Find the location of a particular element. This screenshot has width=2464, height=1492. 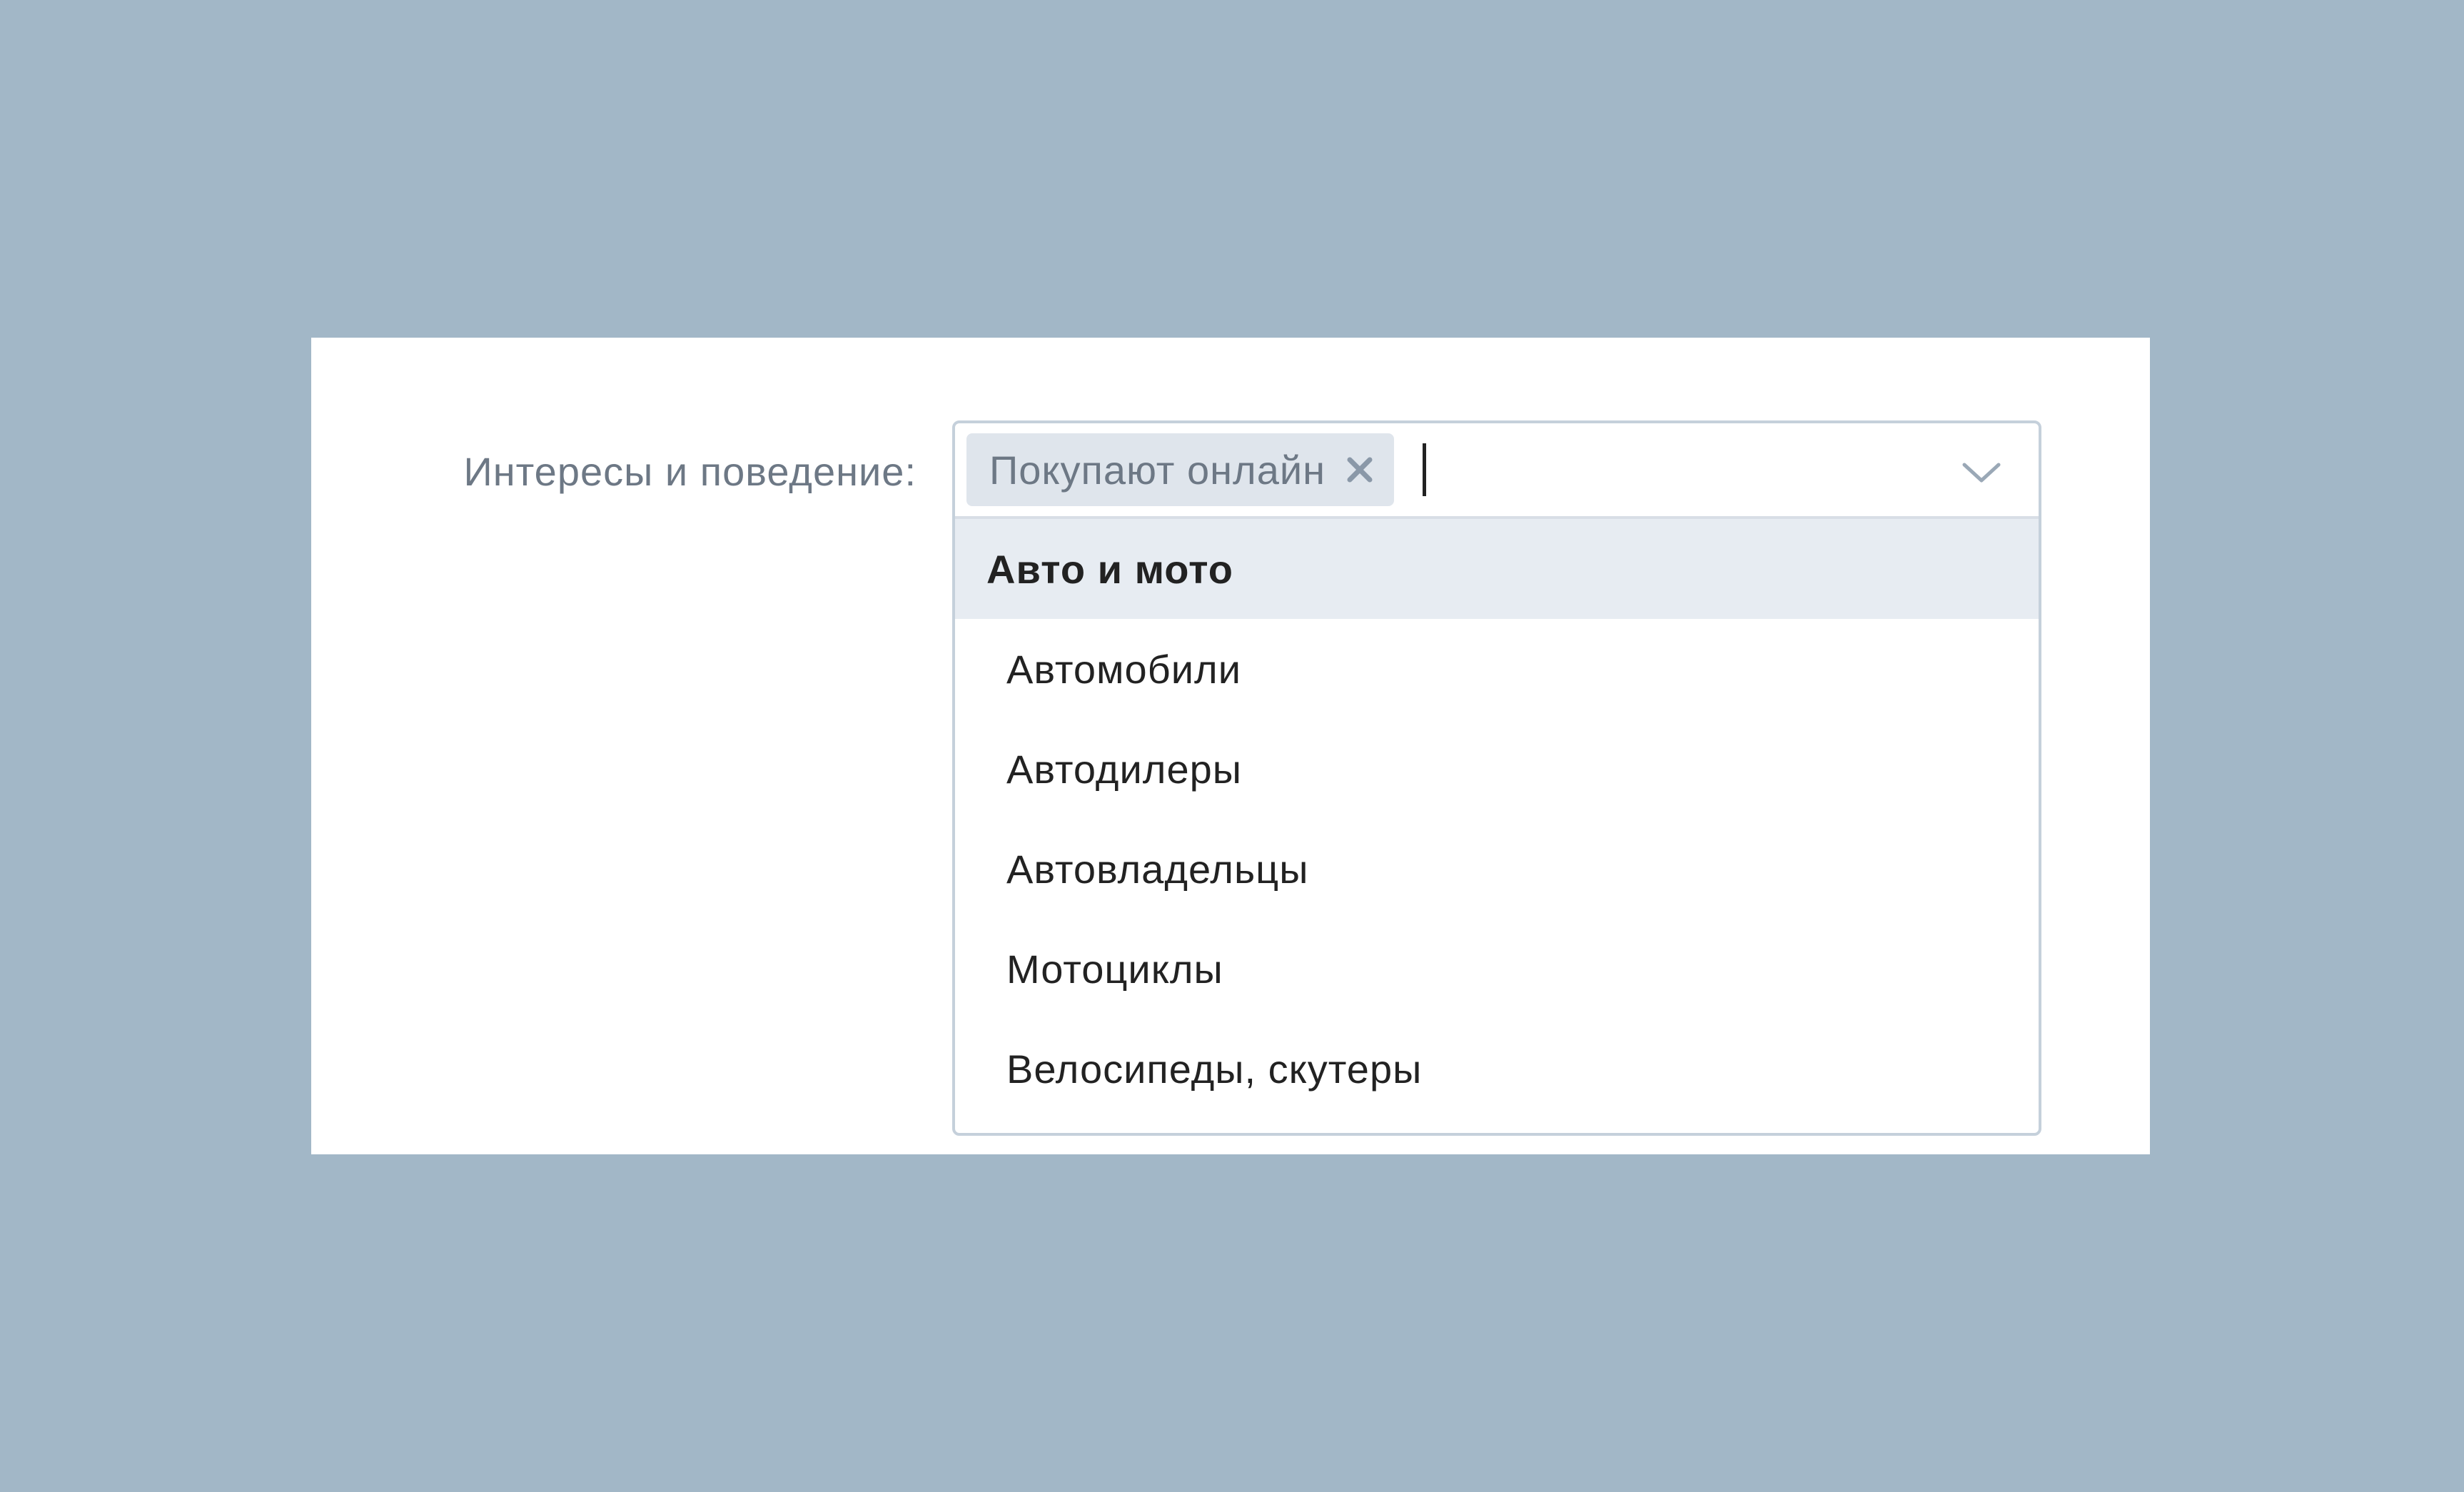

text-caret is located at coordinates (1424, 469).